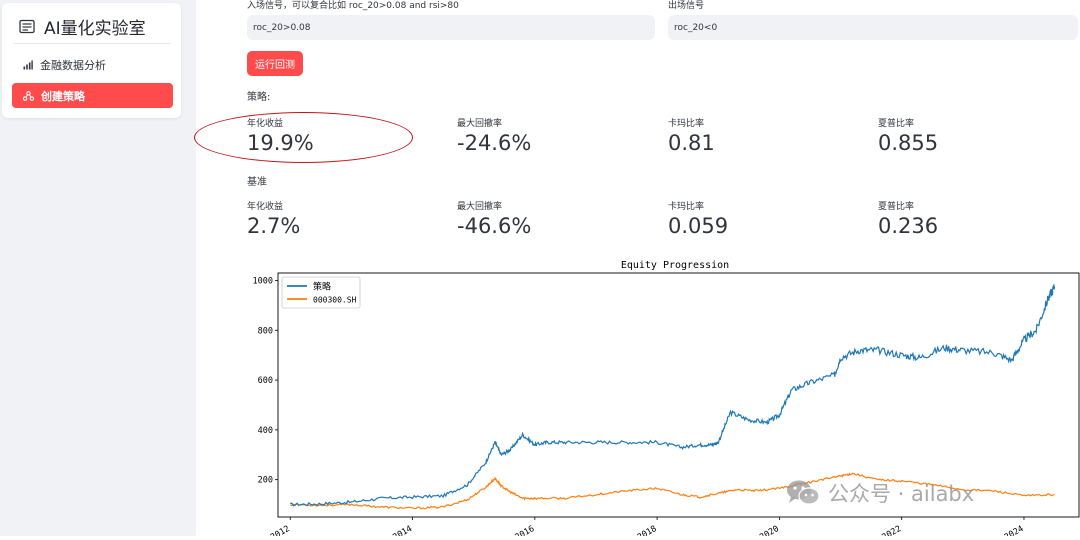 The width and height of the screenshot is (1080, 540). What do you see at coordinates (265, 381) in the screenshot?
I see `y-tick-label: 600` at bounding box center [265, 381].